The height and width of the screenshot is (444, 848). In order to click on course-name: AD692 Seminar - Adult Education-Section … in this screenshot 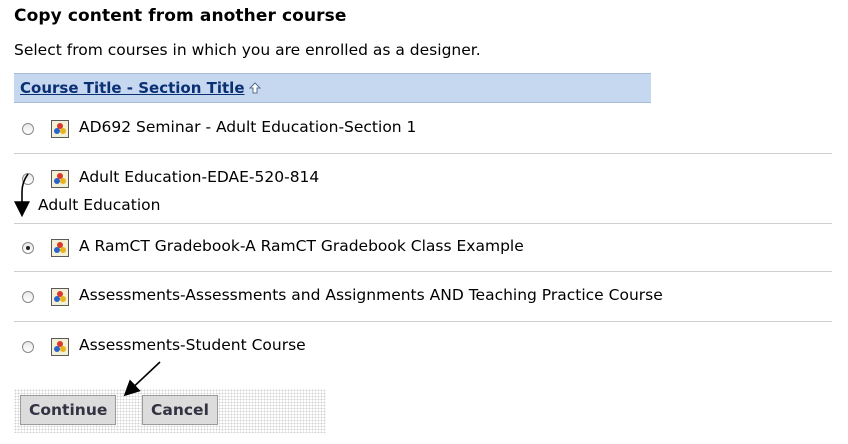, I will do `click(248, 127)`.